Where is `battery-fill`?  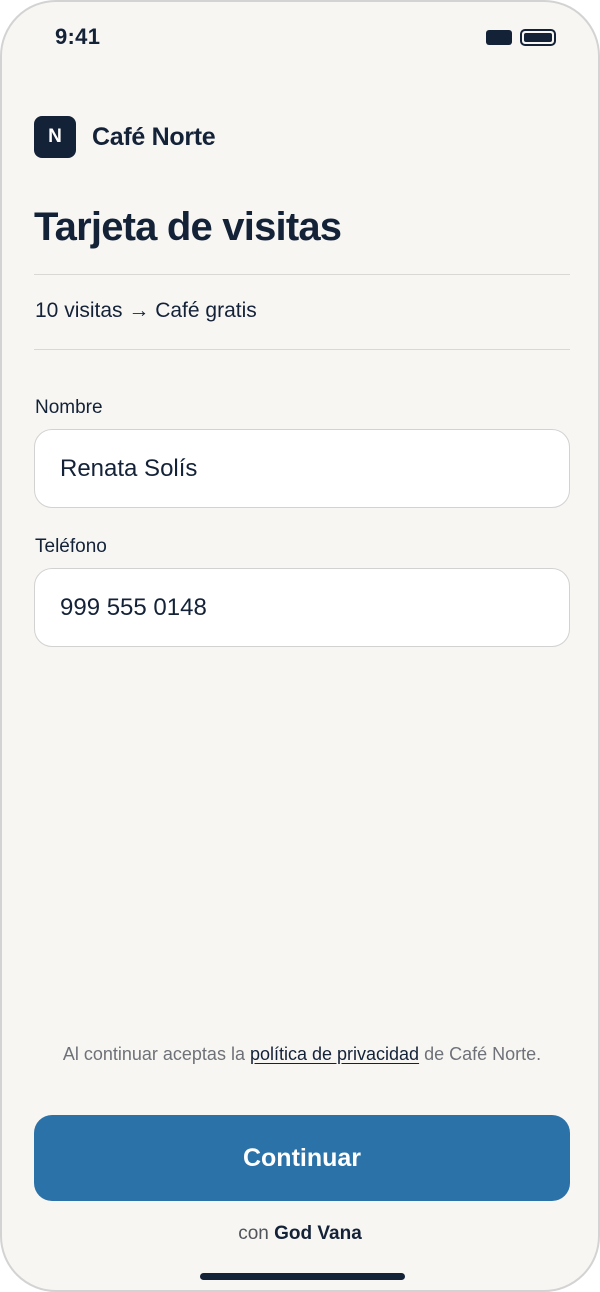
battery-fill is located at coordinates (538, 37).